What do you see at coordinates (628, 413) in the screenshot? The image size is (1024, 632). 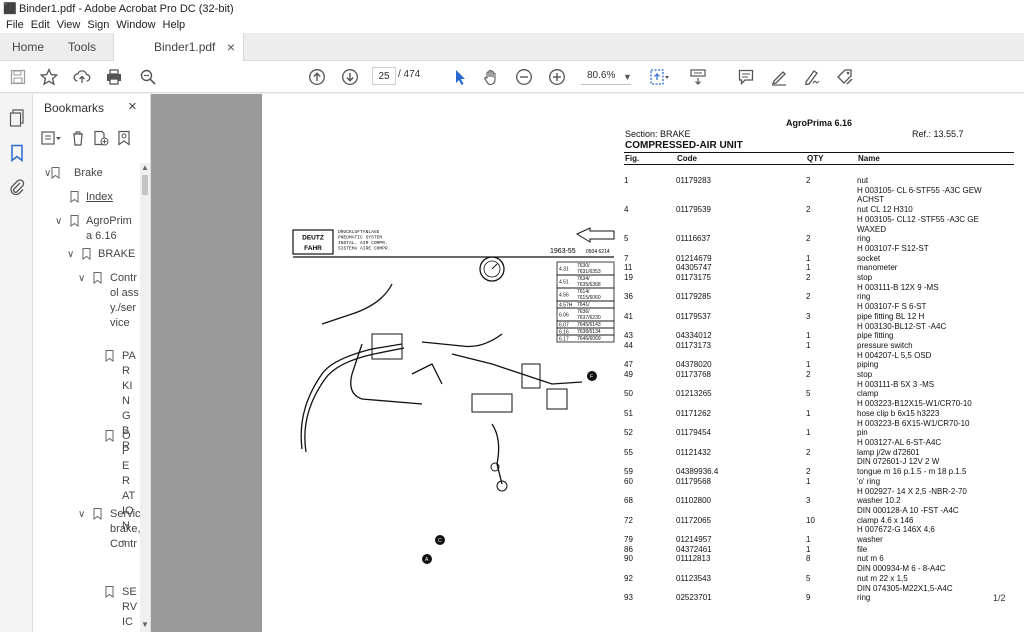 I see `table-cell: 51` at bounding box center [628, 413].